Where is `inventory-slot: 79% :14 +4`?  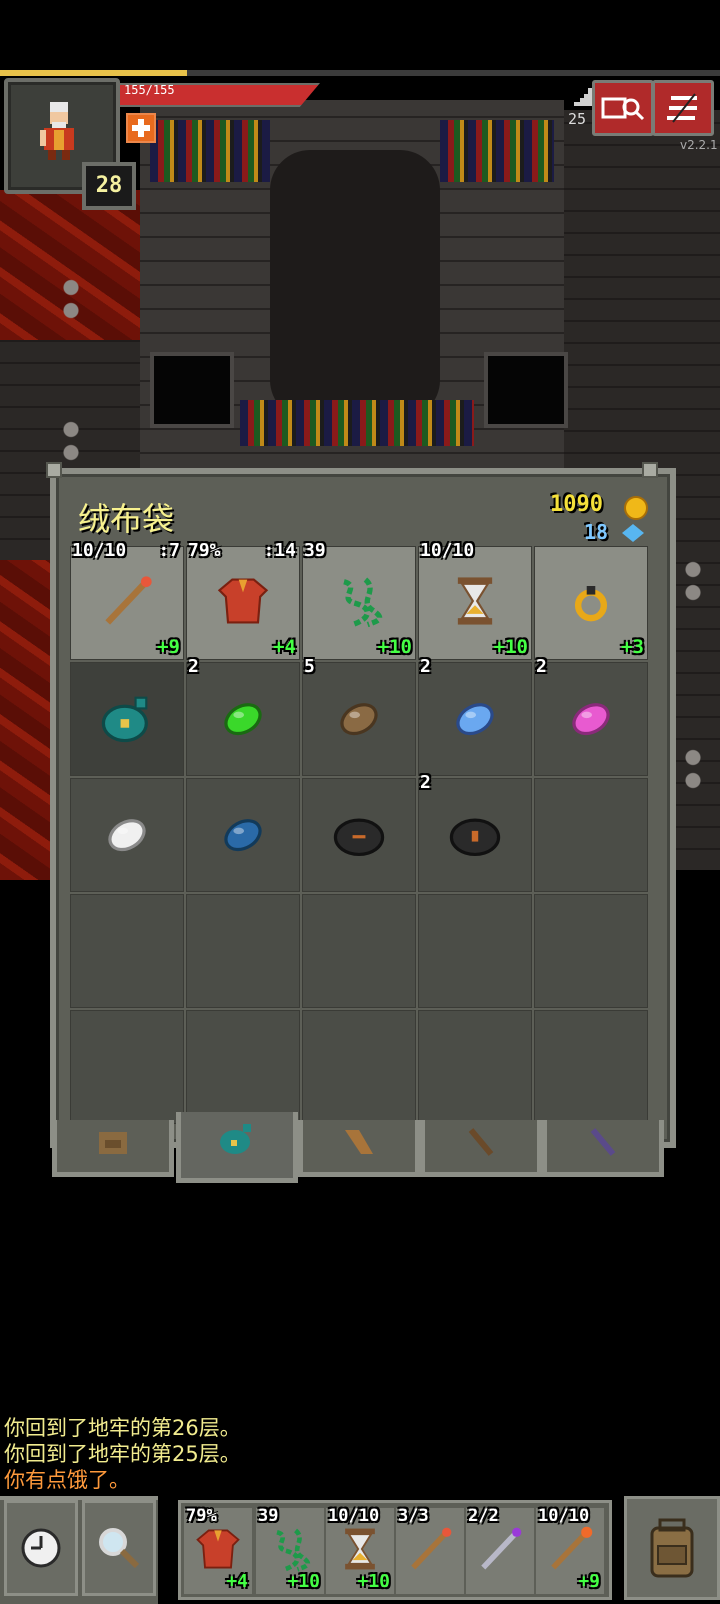 inventory-slot: 79% :14 +4 is located at coordinates (243, 600).